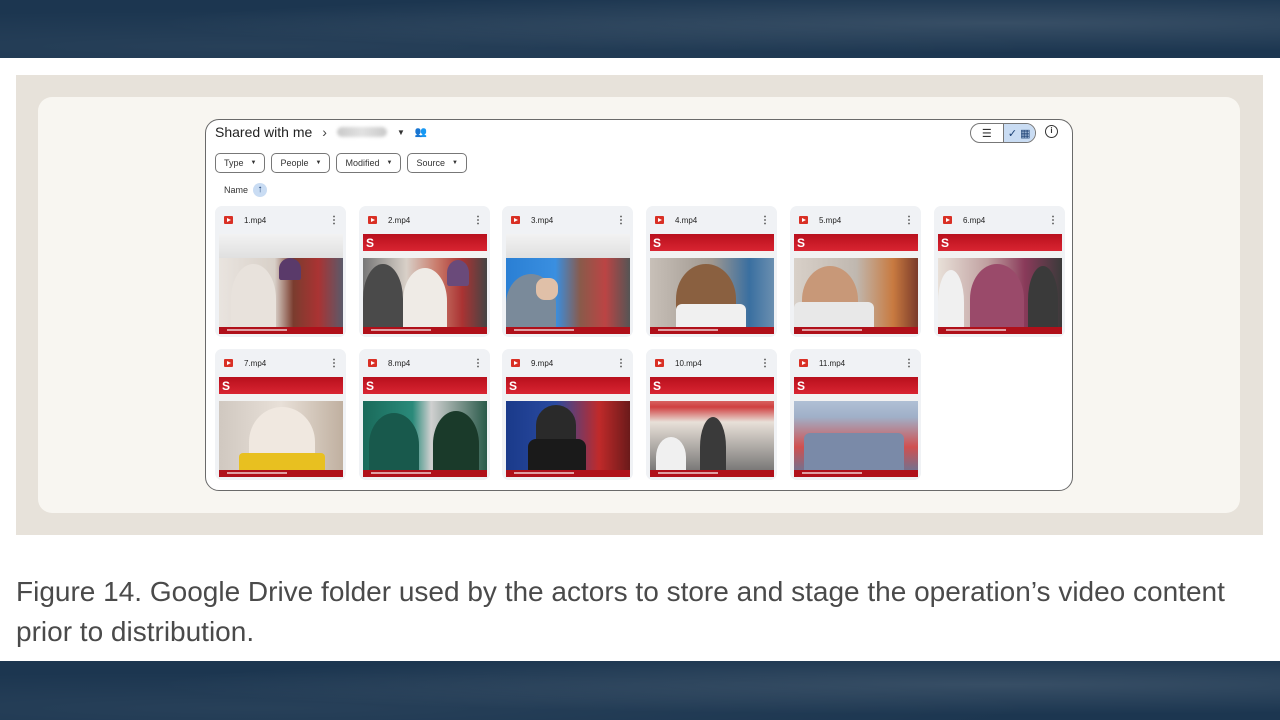 The height and width of the screenshot is (720, 1280). I want to click on file-tile: 8.mp4 ⋮ S, so click(424, 414).